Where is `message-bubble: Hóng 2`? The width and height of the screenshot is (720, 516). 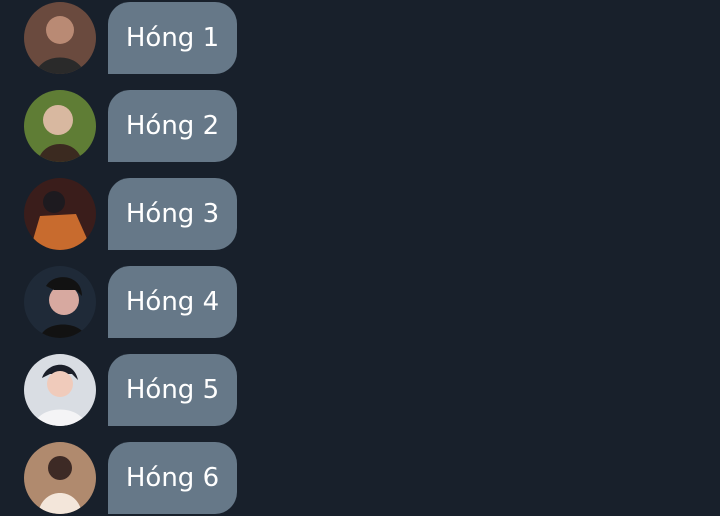
message-bubble: Hóng 2 is located at coordinates (172, 126).